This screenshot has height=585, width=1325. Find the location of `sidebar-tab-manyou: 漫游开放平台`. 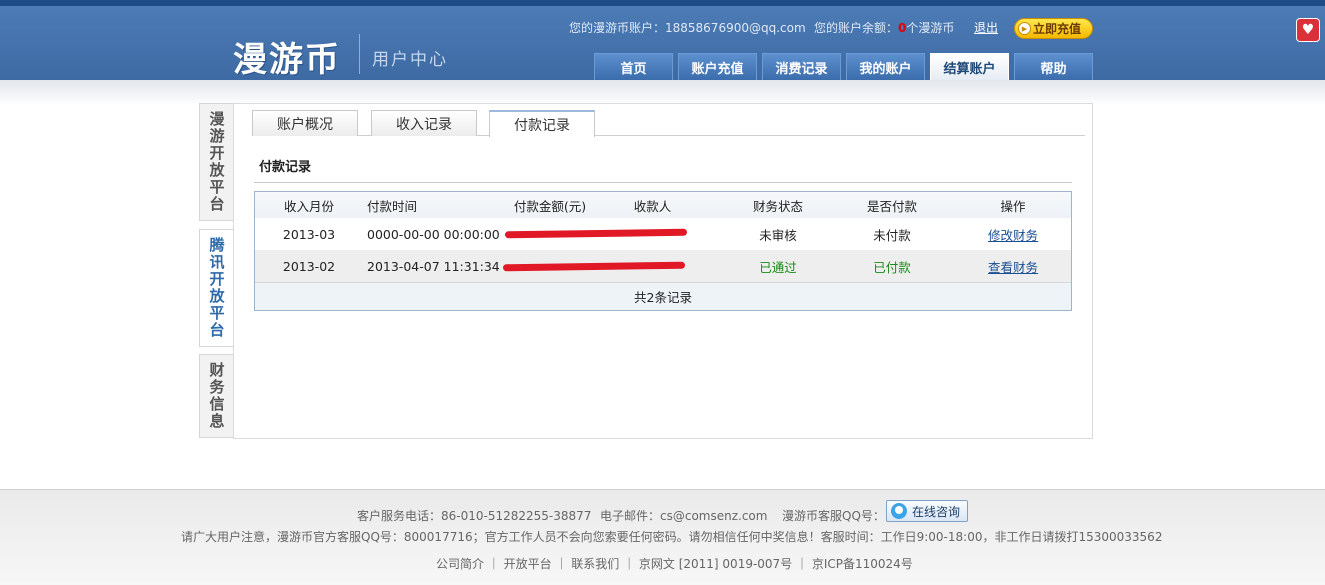

sidebar-tab-manyou: 漫游开放平台 is located at coordinates (216, 162).